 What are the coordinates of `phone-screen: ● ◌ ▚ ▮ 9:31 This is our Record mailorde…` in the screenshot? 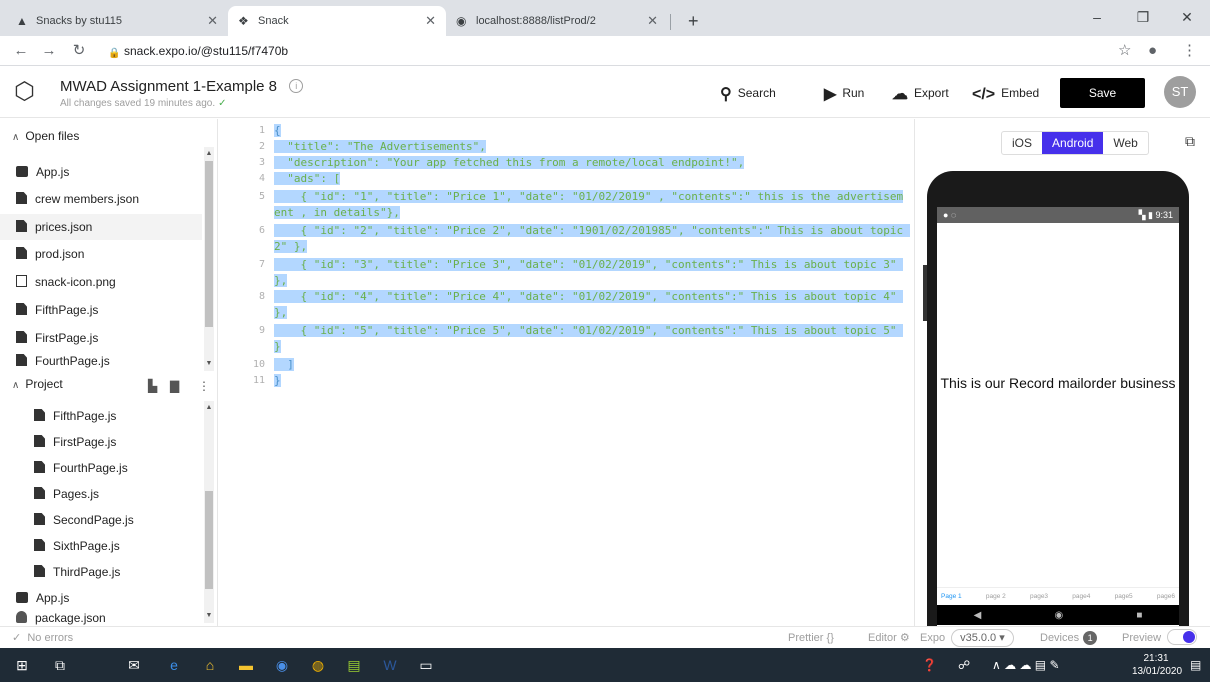 It's located at (1058, 422).